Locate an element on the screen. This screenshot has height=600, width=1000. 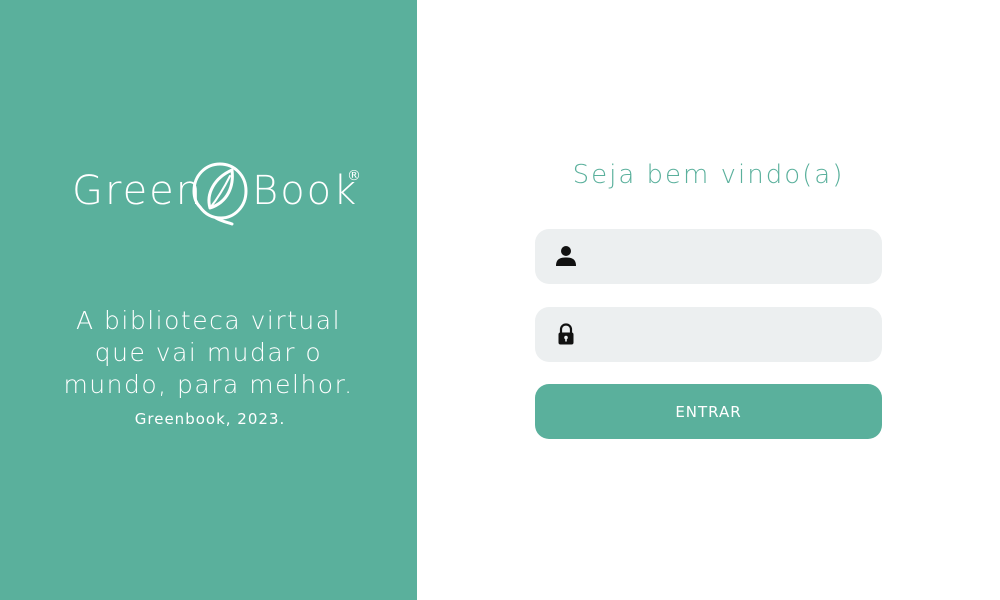
tagline-line: A biblioteca virtual is located at coordinates (208, 320).